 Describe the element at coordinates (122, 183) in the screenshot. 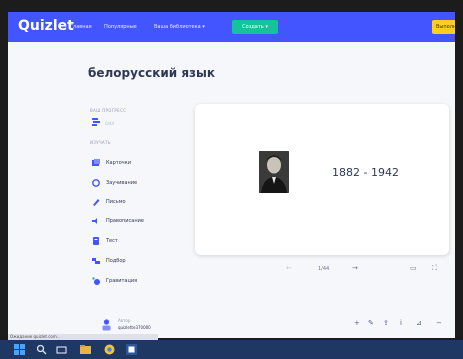

I see `mode-label: Заучивание` at that location.